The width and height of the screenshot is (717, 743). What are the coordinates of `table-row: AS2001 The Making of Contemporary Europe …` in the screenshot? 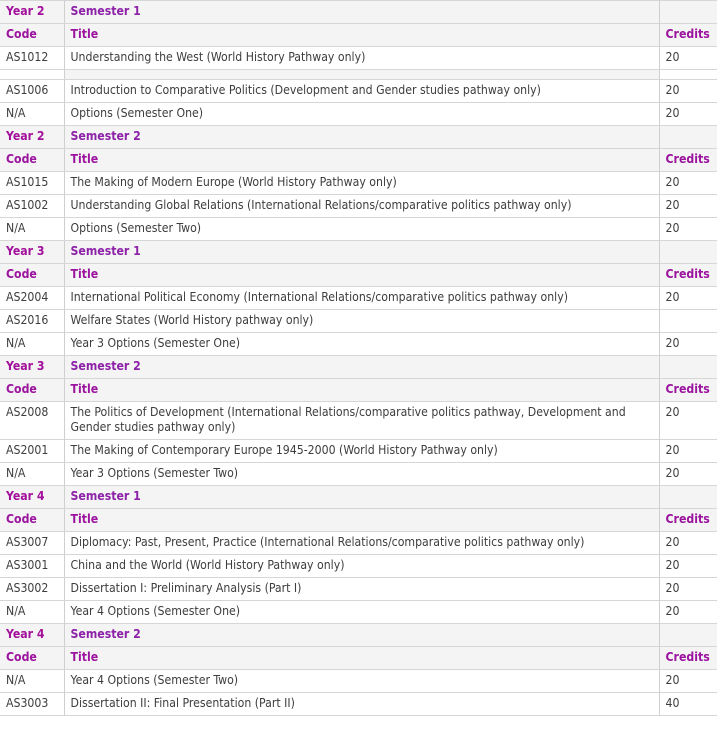 It's located at (358, 451).